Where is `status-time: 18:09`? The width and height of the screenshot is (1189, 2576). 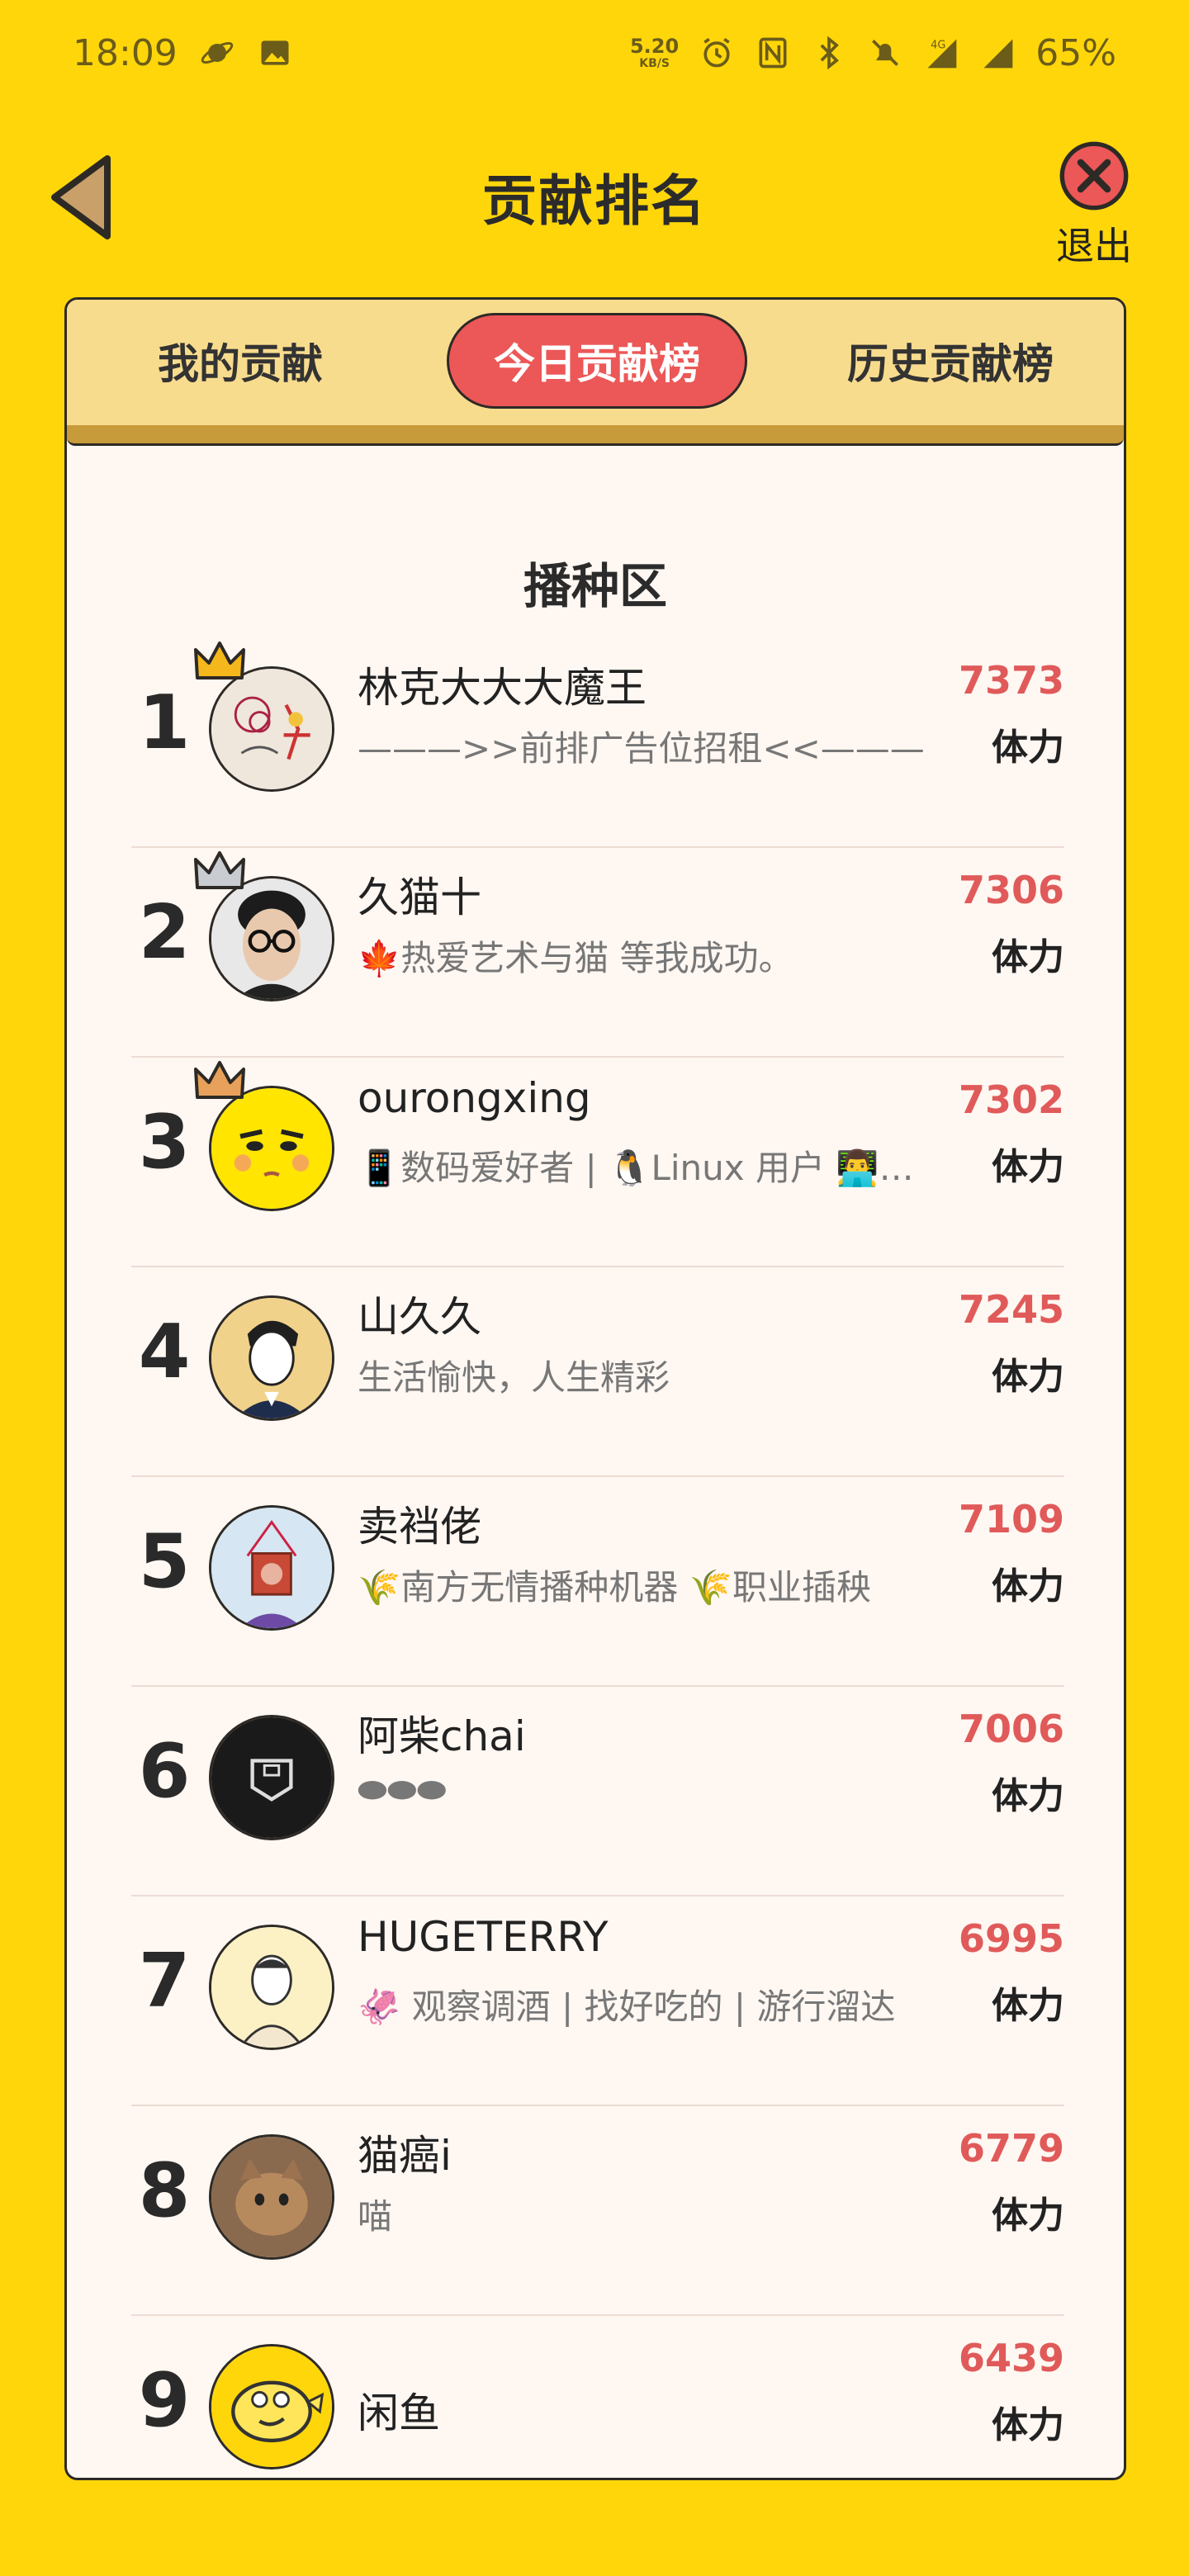
status-time: 18:09 is located at coordinates (125, 52).